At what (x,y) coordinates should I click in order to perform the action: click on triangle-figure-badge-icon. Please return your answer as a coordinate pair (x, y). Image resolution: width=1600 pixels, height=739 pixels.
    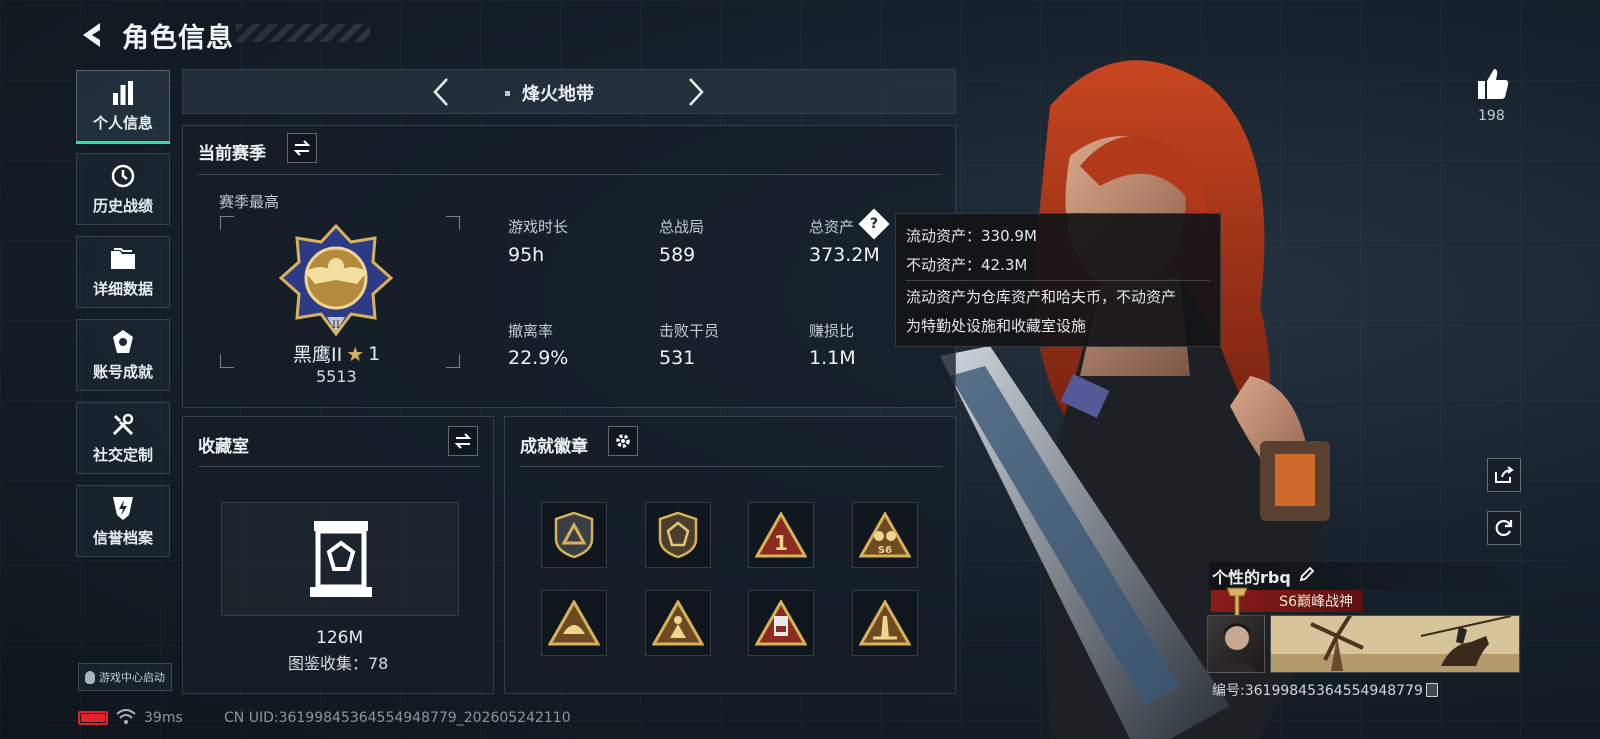
    Looking at the image, I should click on (678, 623).